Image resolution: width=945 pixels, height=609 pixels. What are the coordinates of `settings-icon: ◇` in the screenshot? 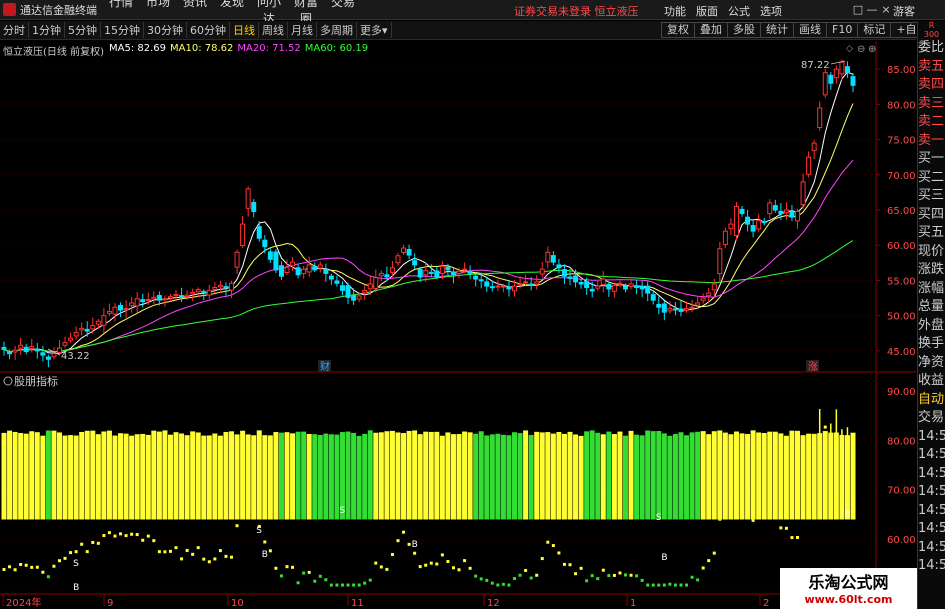 It's located at (849, 49).